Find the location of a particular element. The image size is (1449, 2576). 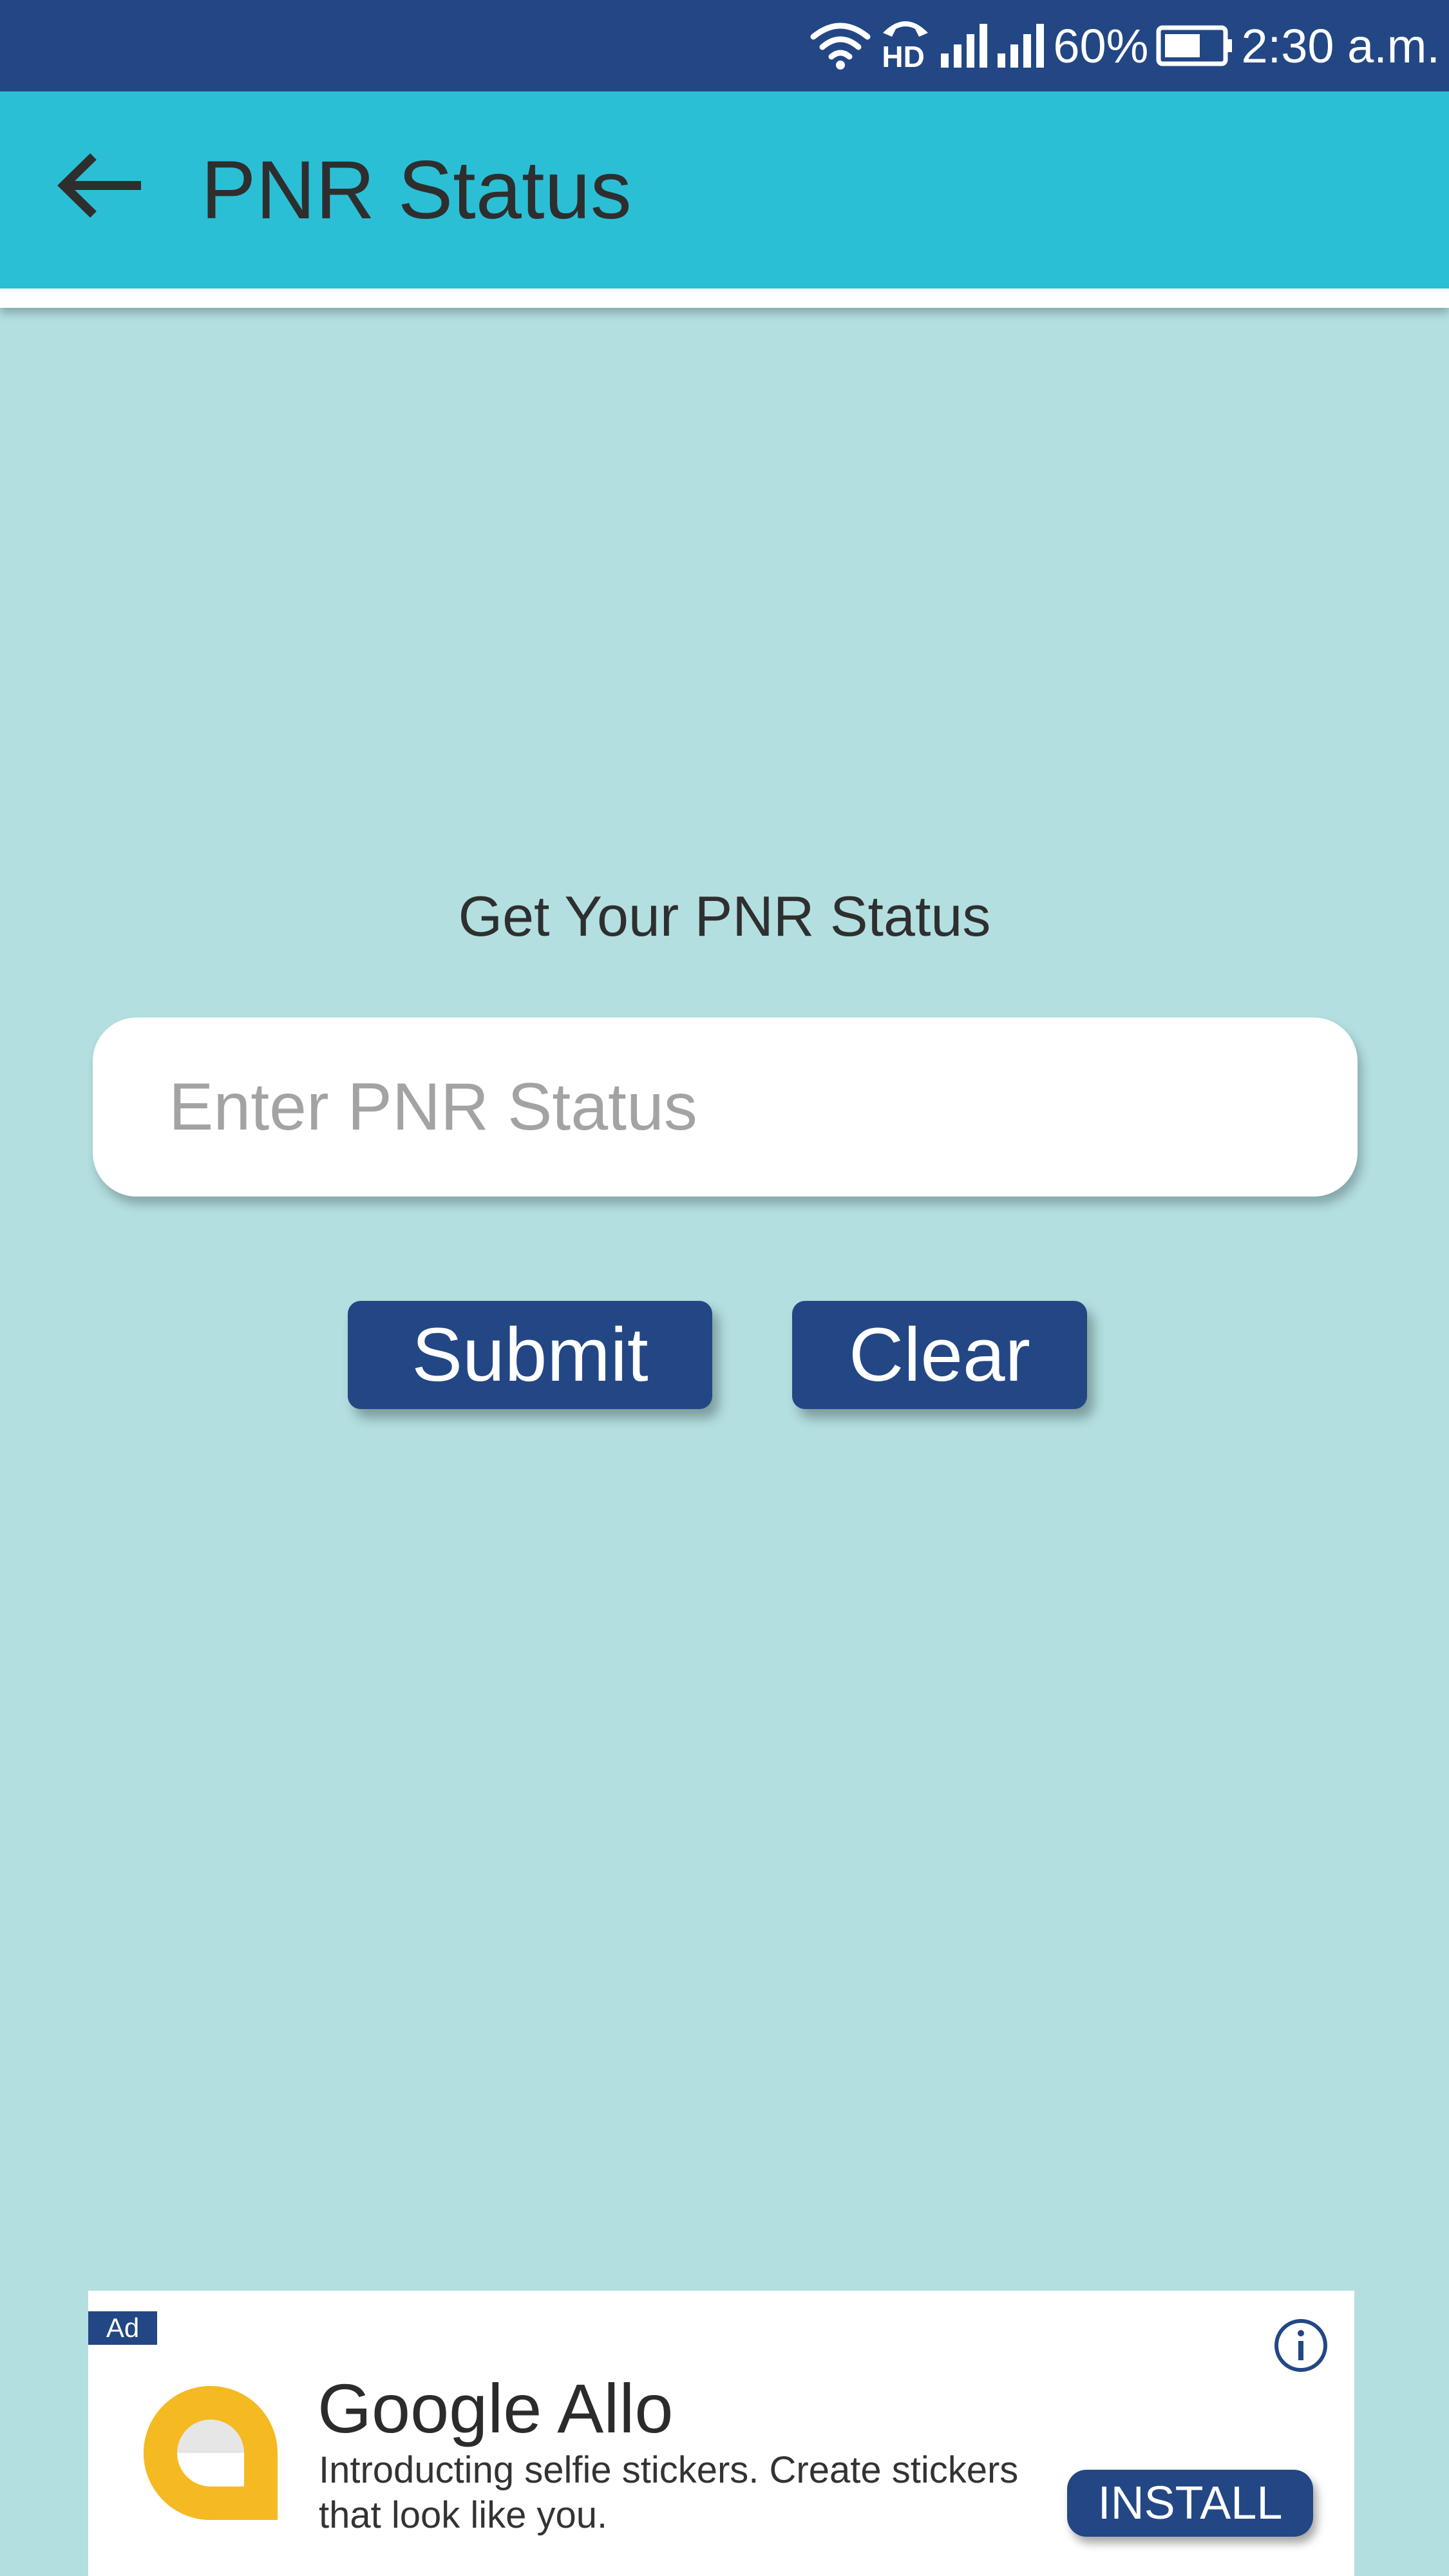

ad-tag: Ad is located at coordinates (123, 2328).